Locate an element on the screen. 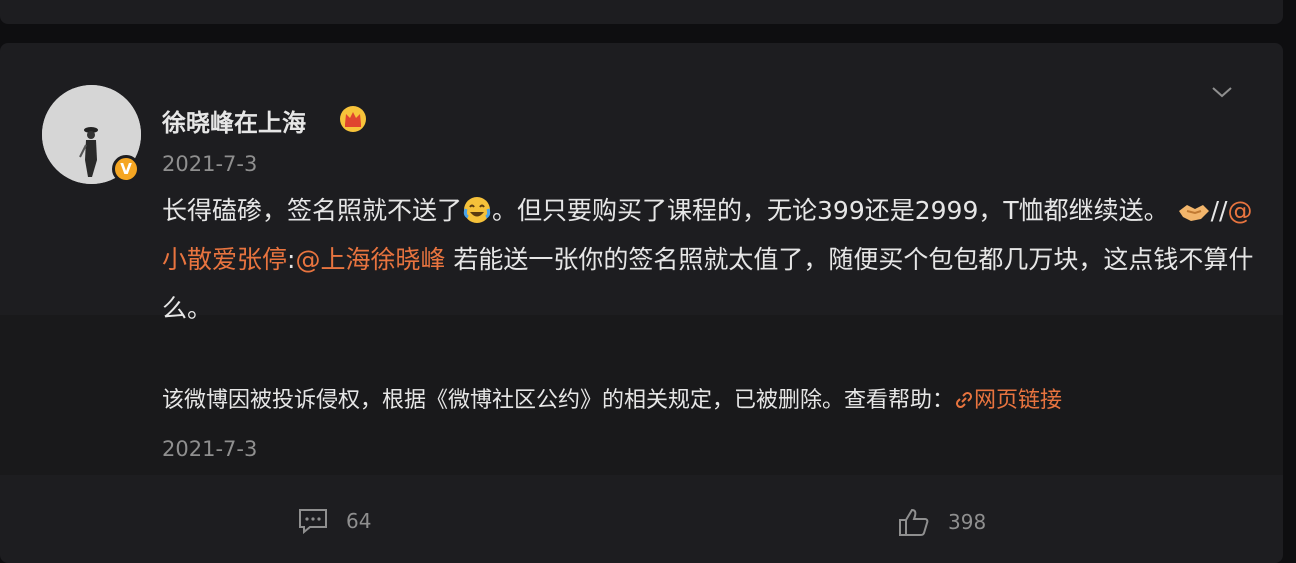 This screenshot has height=563, width=1296. handshake-emoji-icon is located at coordinates (1193, 213).